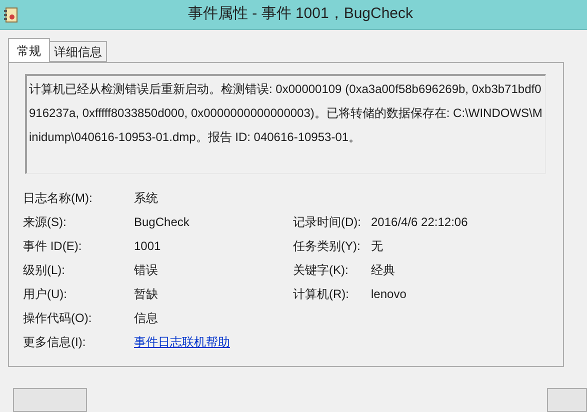 This screenshot has width=587, height=412. I want to click on field-label: 更多信息(I):, so click(55, 342).